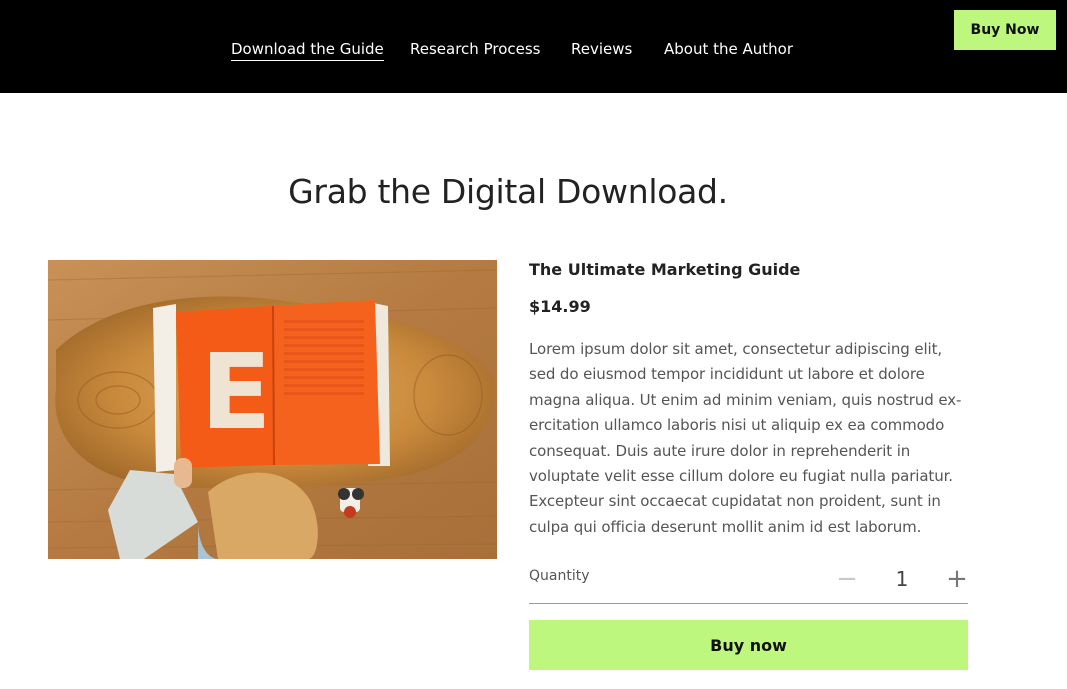 This screenshot has height=689, width=1067. Describe the element at coordinates (957, 579) in the screenshot. I see `plus-icon: +` at that location.